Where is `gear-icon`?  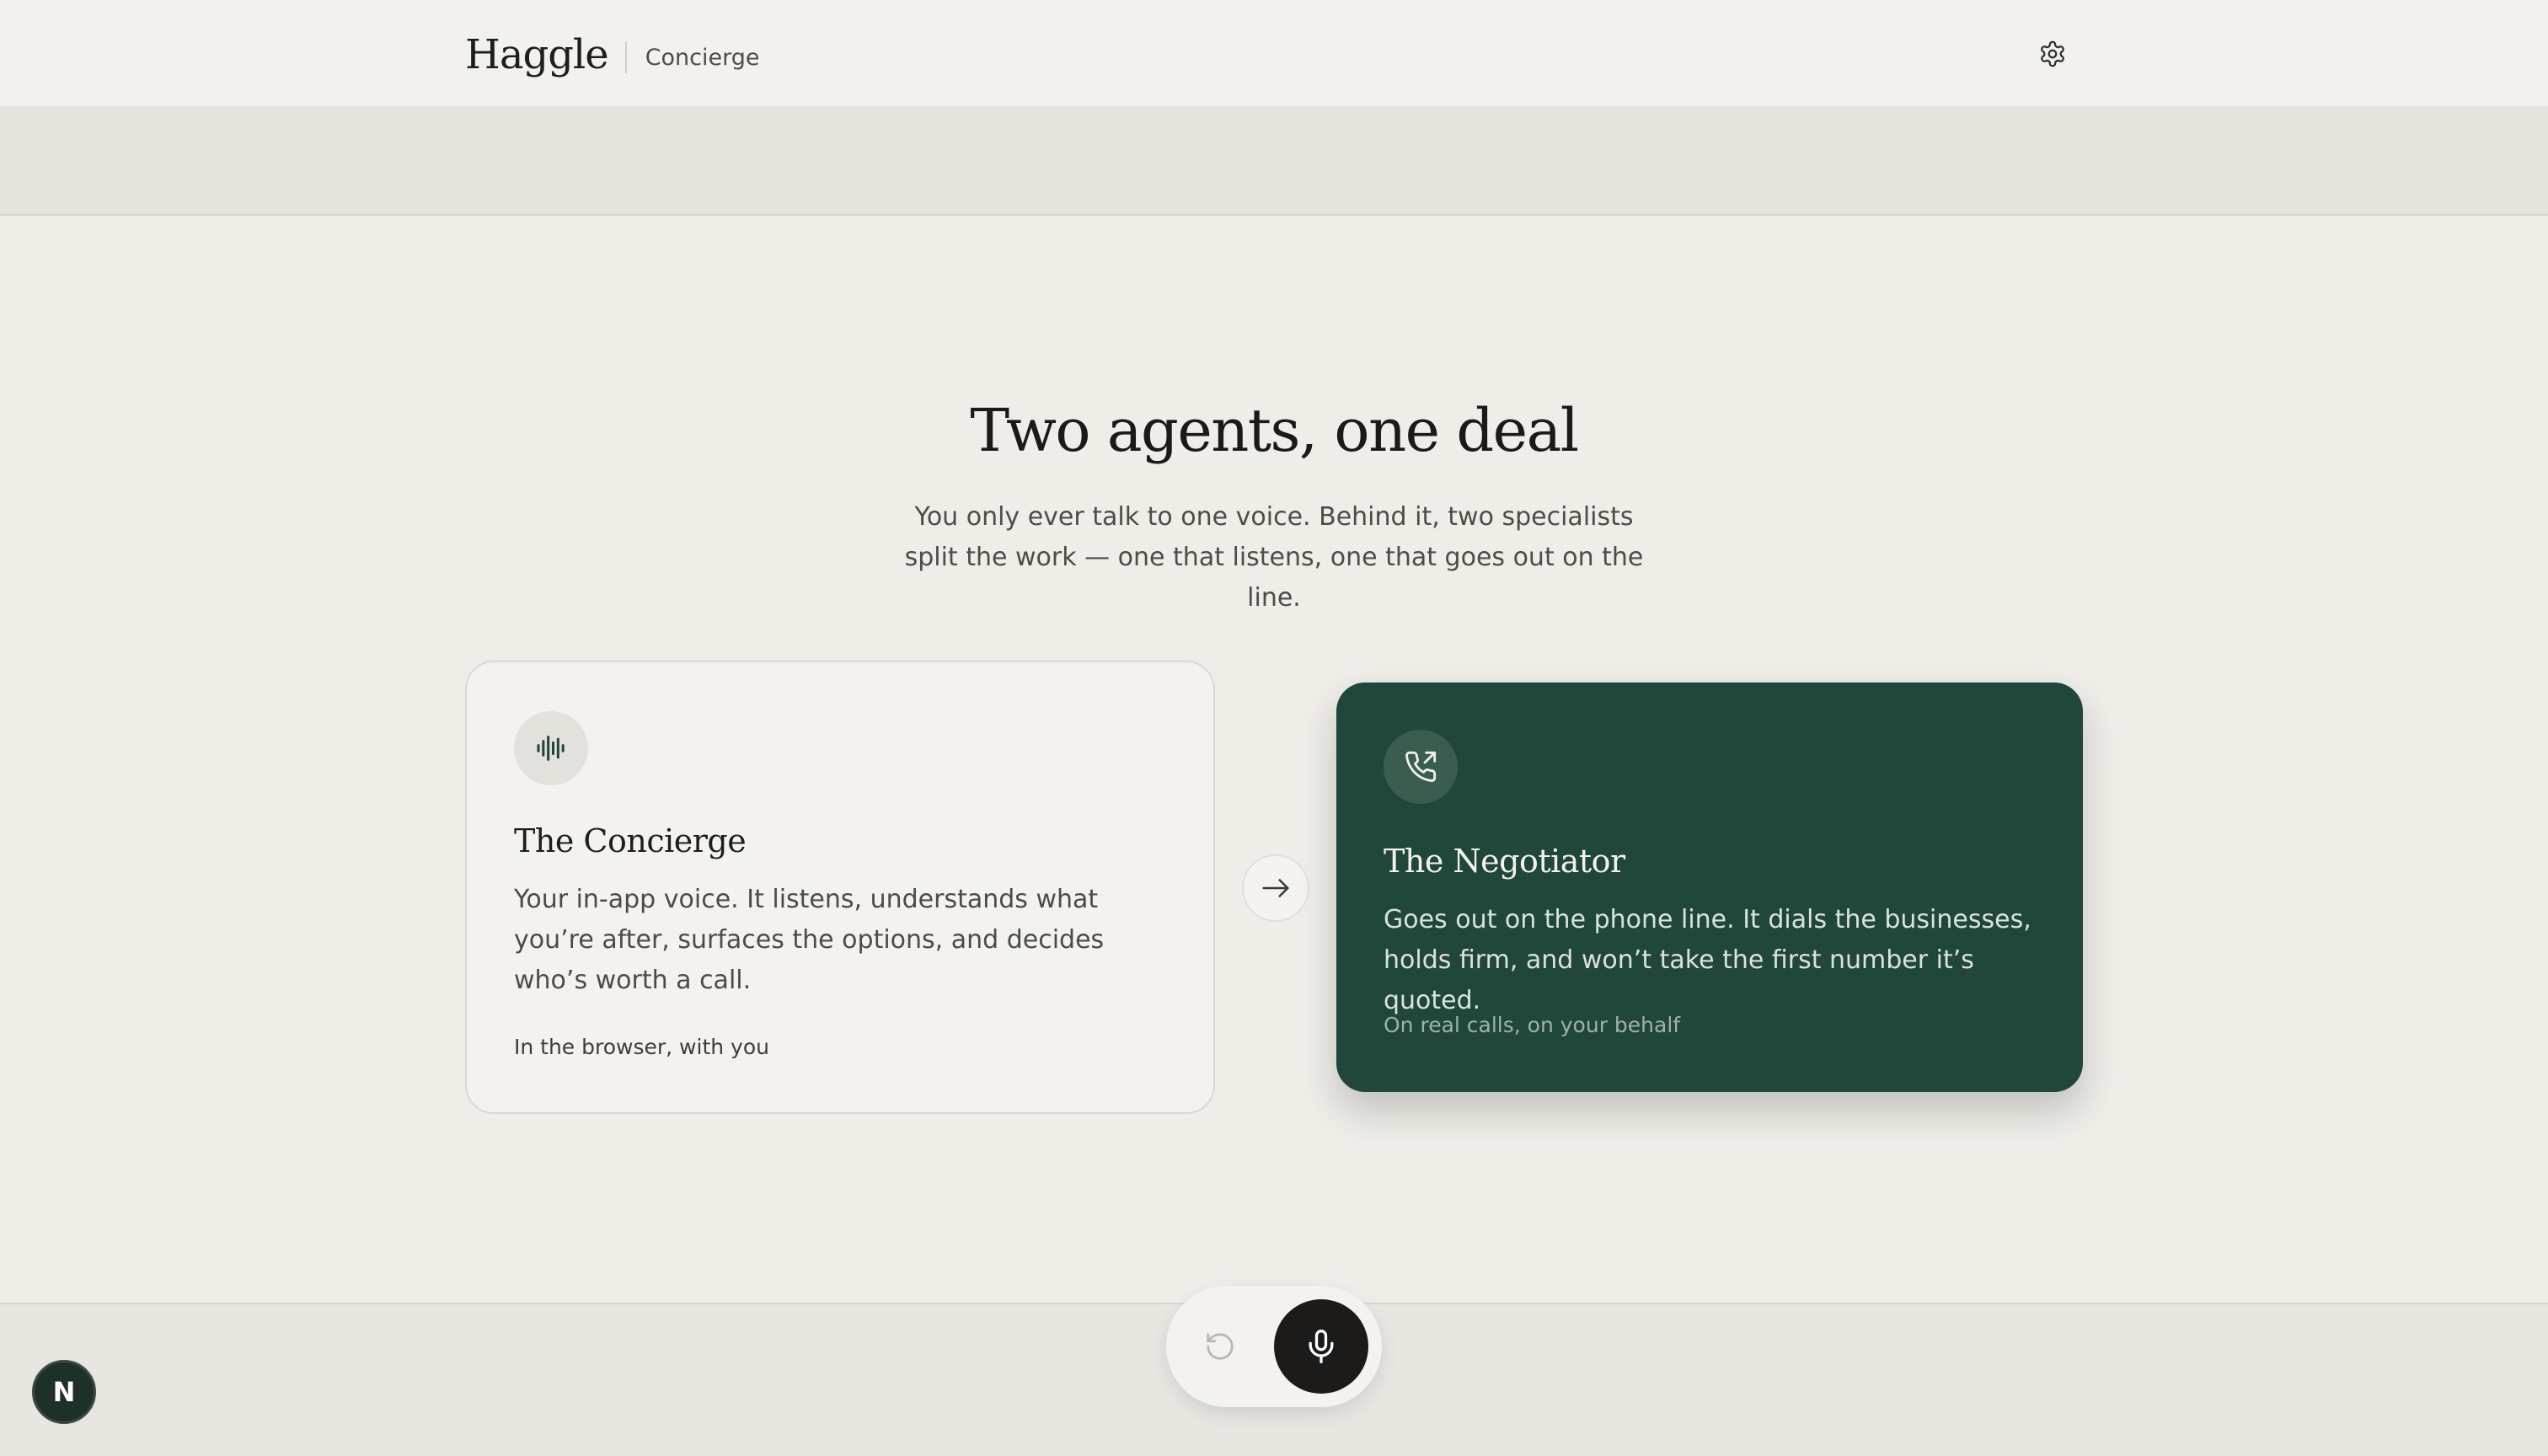 gear-icon is located at coordinates (2052, 53).